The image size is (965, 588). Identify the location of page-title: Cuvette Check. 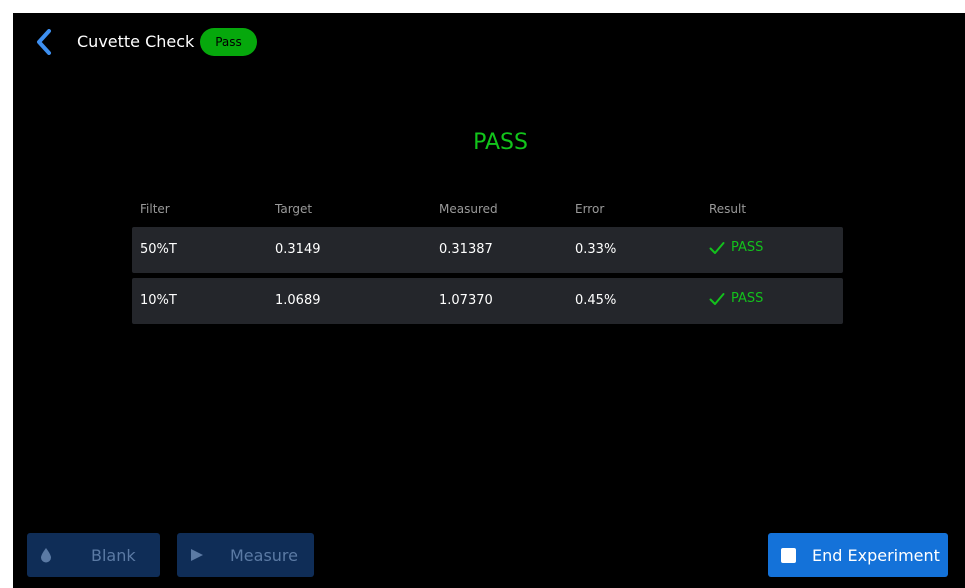
(136, 41).